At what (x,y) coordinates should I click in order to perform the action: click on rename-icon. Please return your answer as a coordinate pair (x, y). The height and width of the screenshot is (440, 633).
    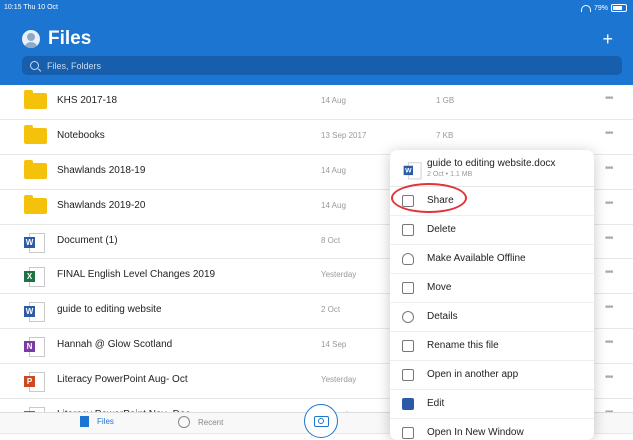
    Looking at the image, I should click on (408, 346).